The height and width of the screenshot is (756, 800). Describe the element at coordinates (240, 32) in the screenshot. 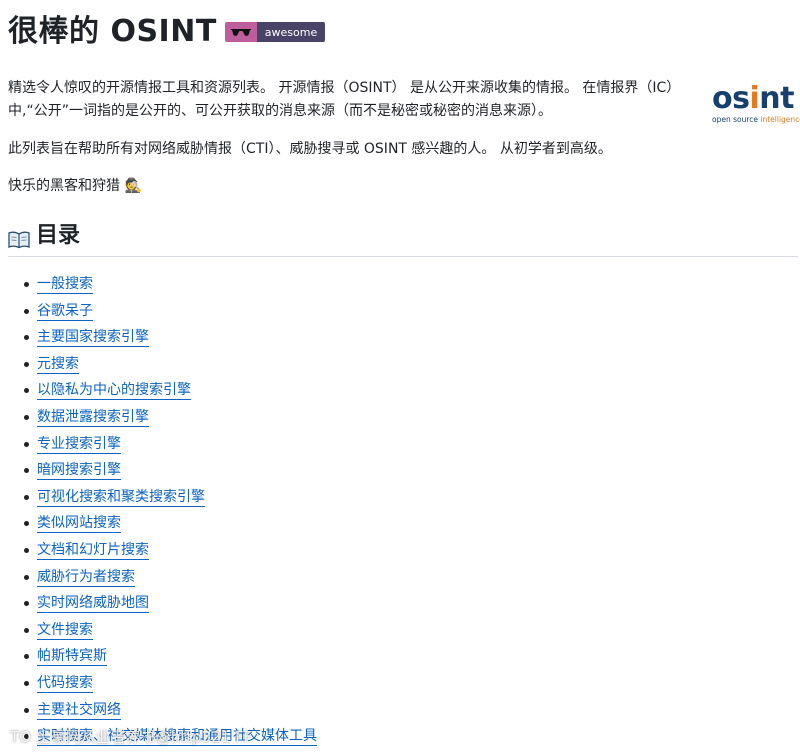

I see `sunglasses-icon` at that location.